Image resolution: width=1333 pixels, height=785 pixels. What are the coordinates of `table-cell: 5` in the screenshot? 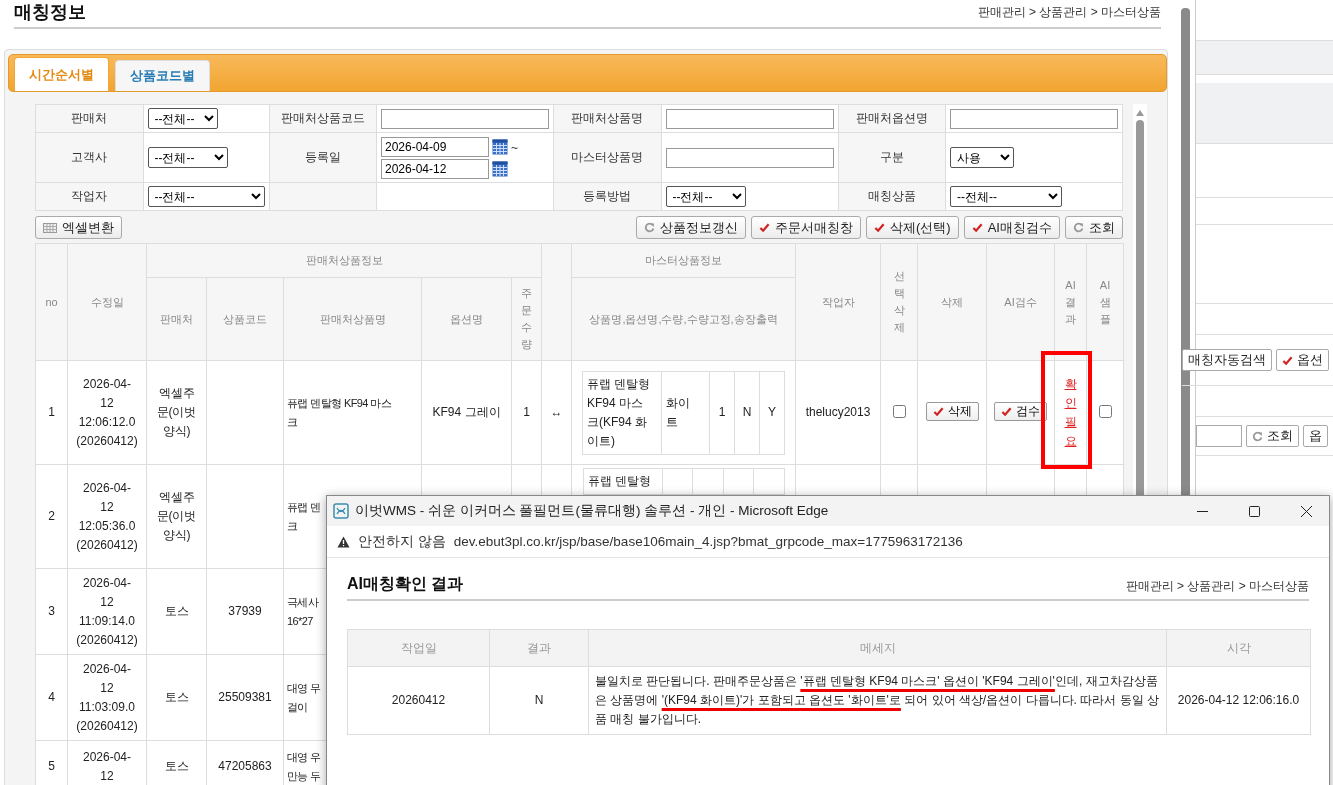 It's located at (51, 762).